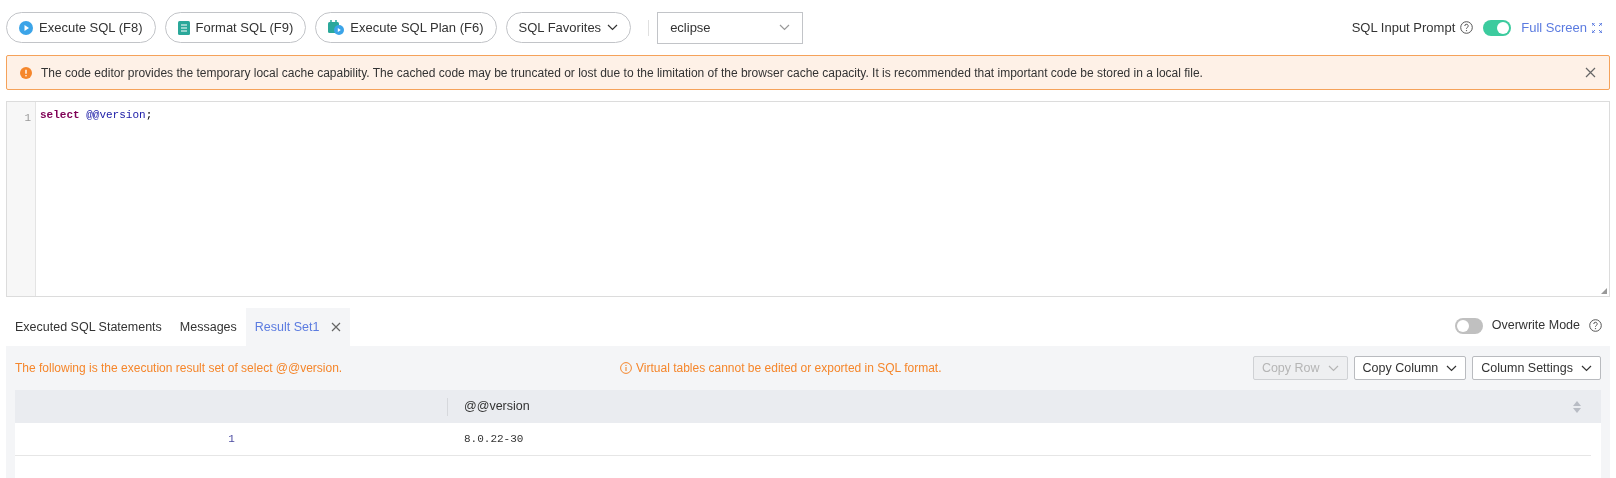 Image resolution: width=1616 pixels, height=478 pixels. I want to click on action-dropdown: Column Settings, so click(1536, 368).